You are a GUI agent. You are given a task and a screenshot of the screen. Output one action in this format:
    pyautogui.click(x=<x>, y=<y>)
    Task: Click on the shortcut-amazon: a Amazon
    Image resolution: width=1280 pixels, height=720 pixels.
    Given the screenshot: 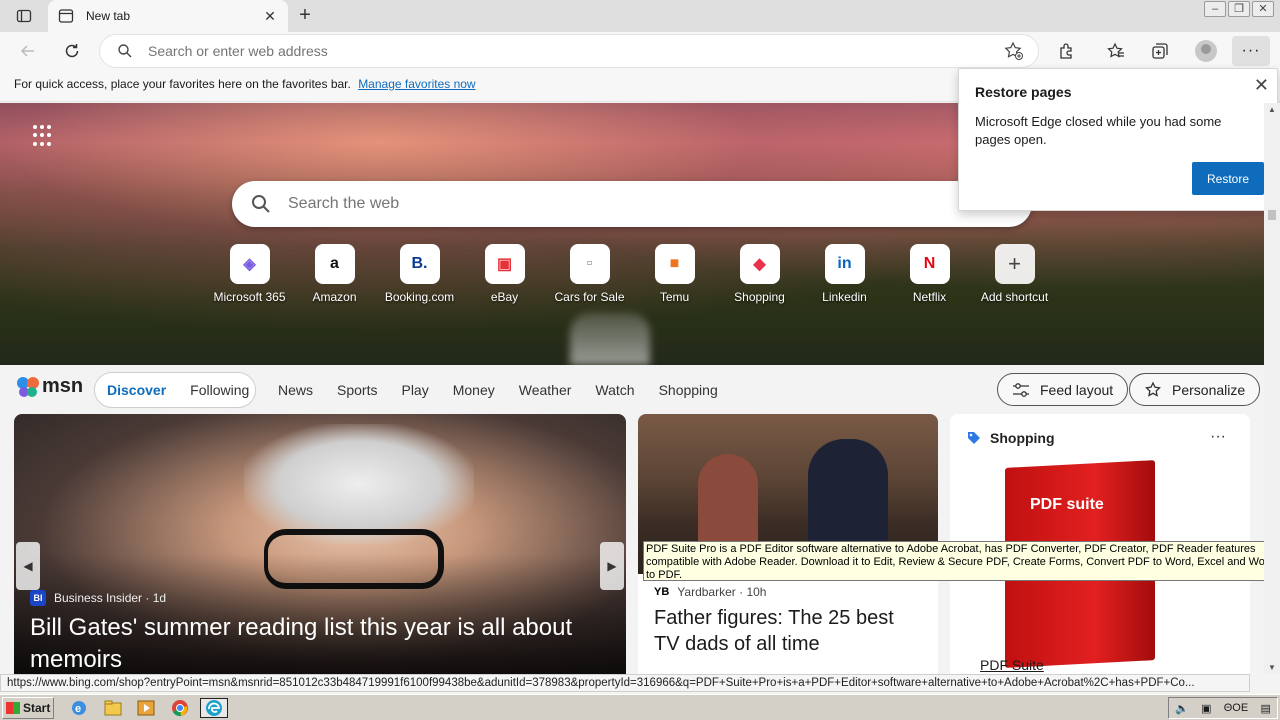 What is the action you would take?
    pyautogui.click(x=334, y=274)
    